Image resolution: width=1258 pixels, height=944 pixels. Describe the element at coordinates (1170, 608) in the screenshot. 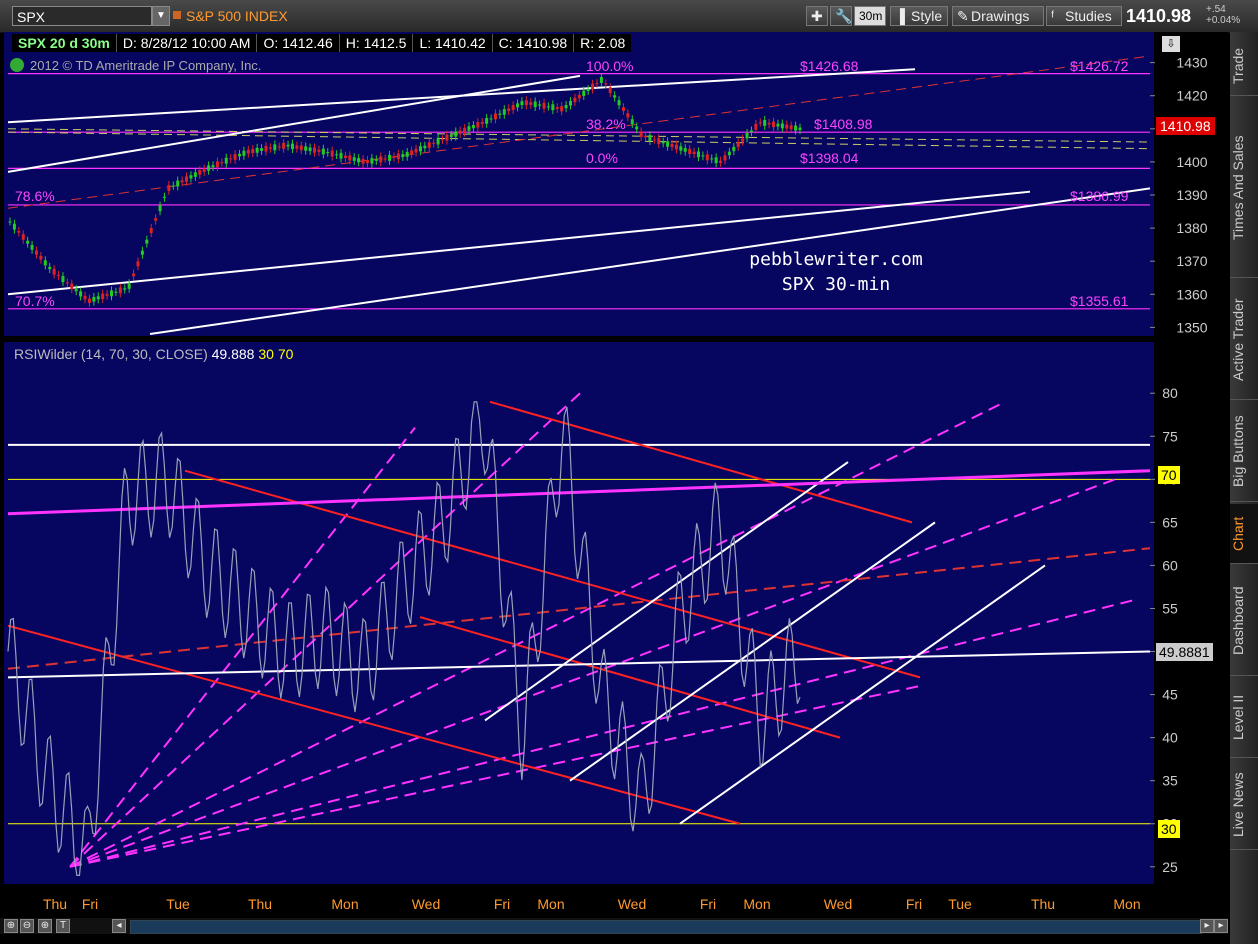

I see `rsi-ytick-label: 55` at that location.